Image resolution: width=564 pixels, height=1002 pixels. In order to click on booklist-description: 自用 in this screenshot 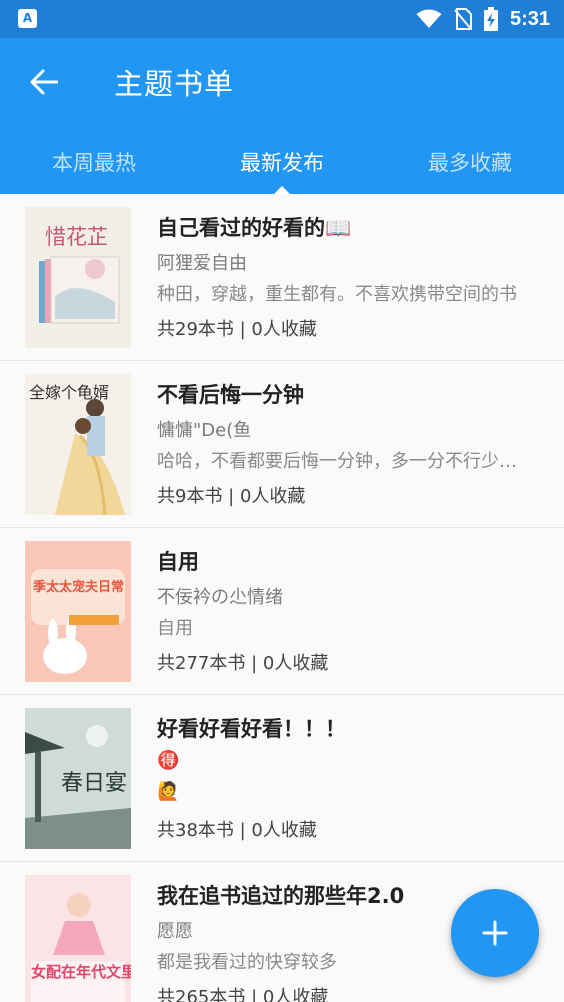, I will do `click(175, 628)`.